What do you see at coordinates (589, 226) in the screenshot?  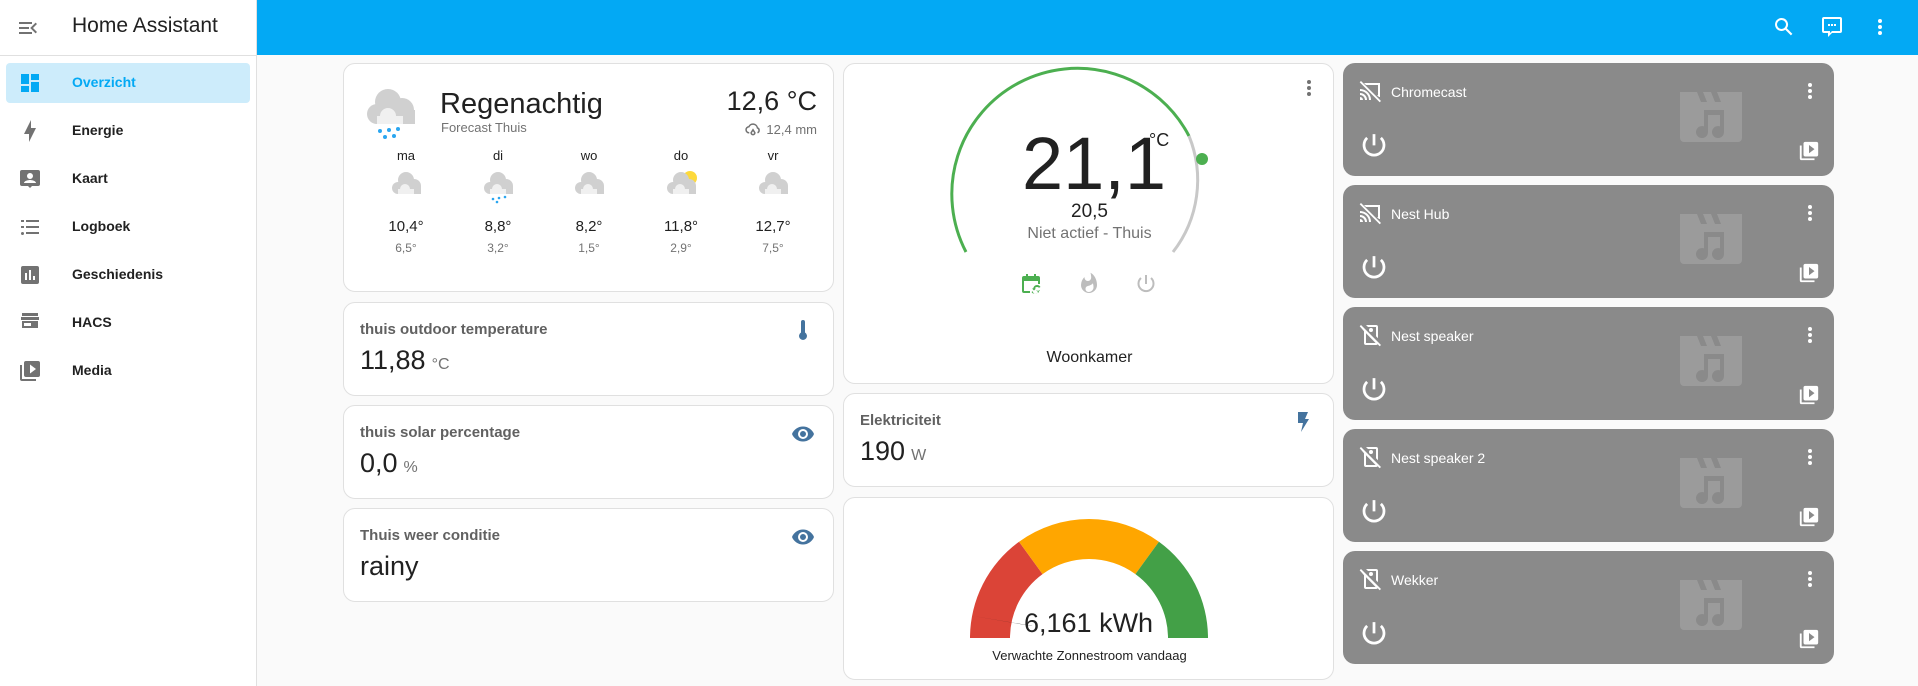 I see `forecast-high: 8,2°` at bounding box center [589, 226].